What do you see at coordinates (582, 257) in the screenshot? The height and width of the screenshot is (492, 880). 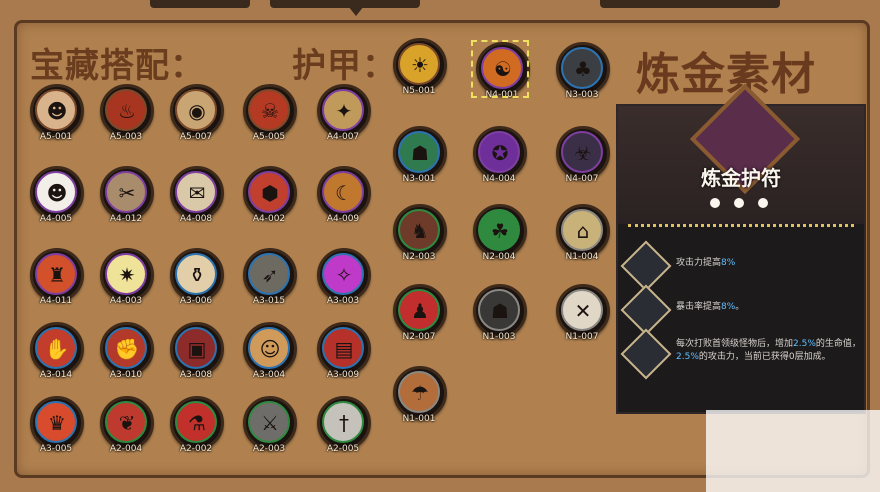 I see `armor-id-label: N1-004` at bounding box center [582, 257].